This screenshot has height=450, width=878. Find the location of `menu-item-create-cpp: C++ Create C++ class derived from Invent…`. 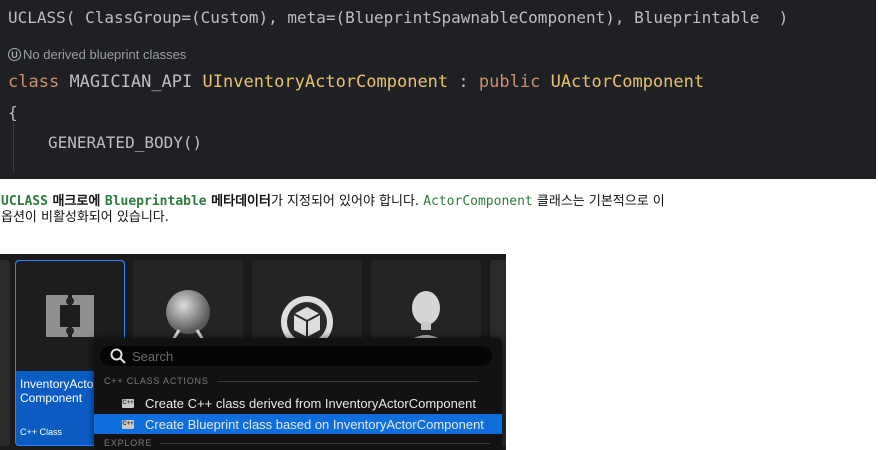

menu-item-create-cpp: C++ Create C++ class derived from Invent… is located at coordinates (298, 403).